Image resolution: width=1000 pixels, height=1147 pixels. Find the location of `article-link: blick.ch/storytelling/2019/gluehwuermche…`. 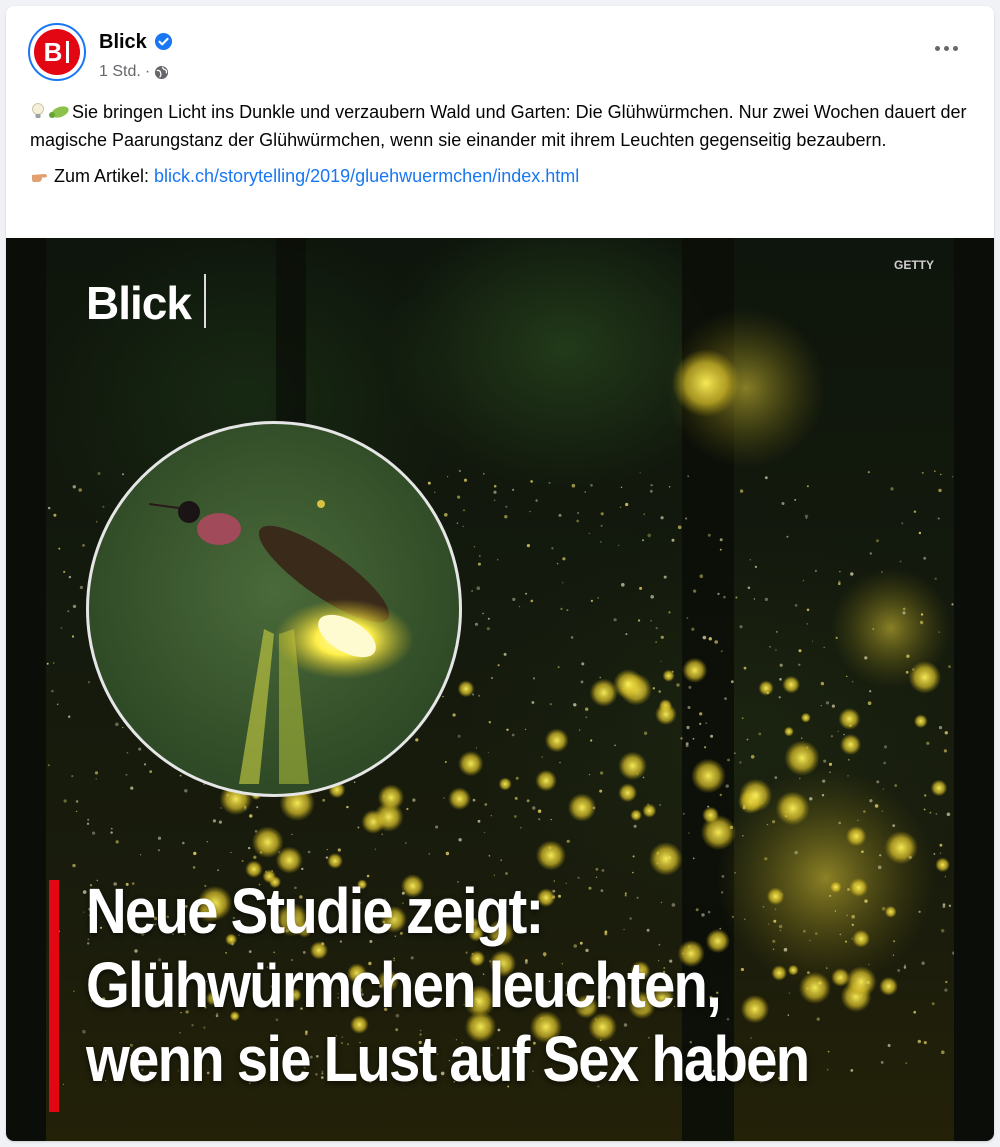

article-link: blick.ch/storytelling/2019/gluehwuermche… is located at coordinates (366, 176).